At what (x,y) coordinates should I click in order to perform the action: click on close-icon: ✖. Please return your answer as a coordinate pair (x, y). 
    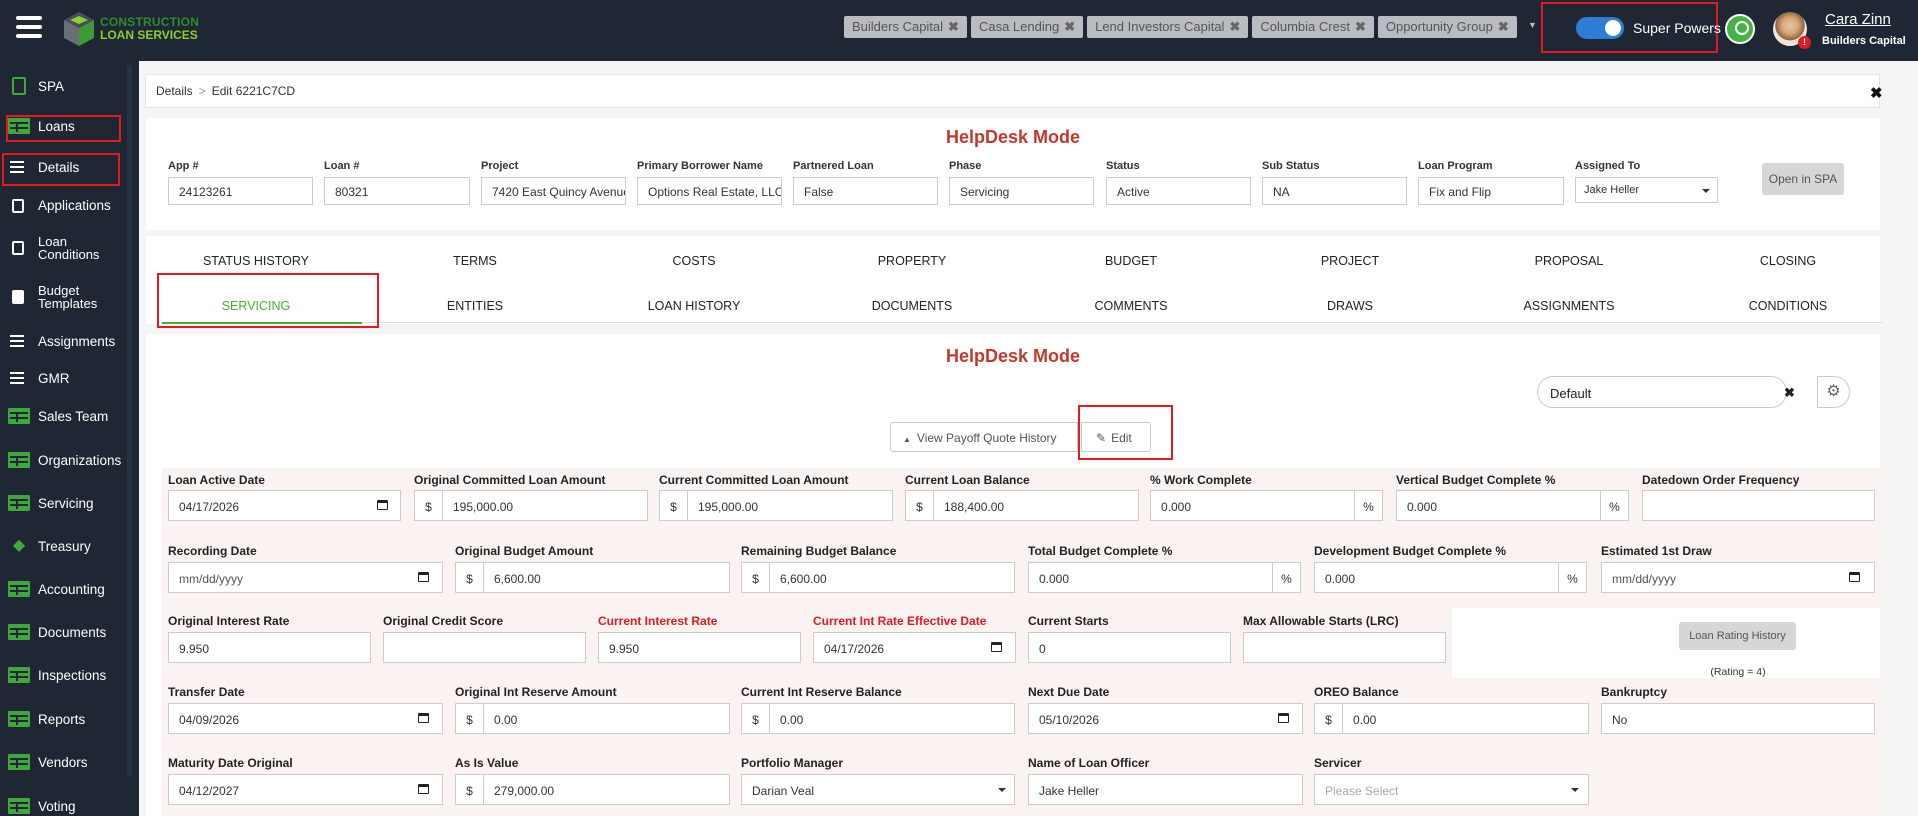
    Looking at the image, I should click on (1876, 93).